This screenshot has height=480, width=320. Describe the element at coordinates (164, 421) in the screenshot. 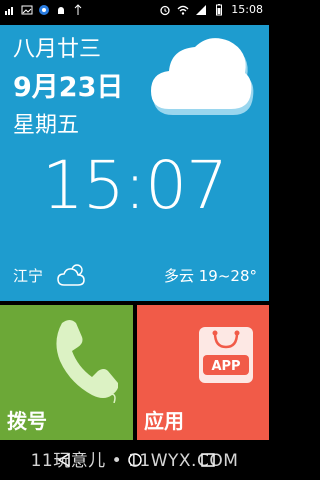

I see `apps-label: 应用` at that location.